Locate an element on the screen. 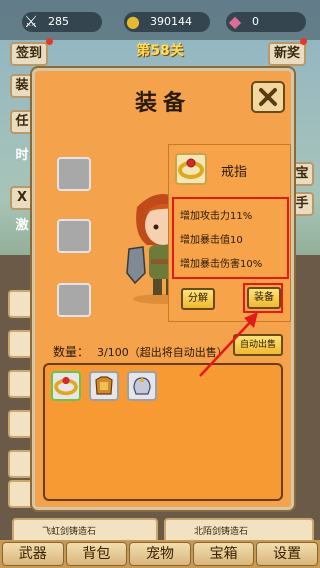 The width and height of the screenshot is (320, 568). stat-crit-value: 增加暴击值10 is located at coordinates (211, 240).